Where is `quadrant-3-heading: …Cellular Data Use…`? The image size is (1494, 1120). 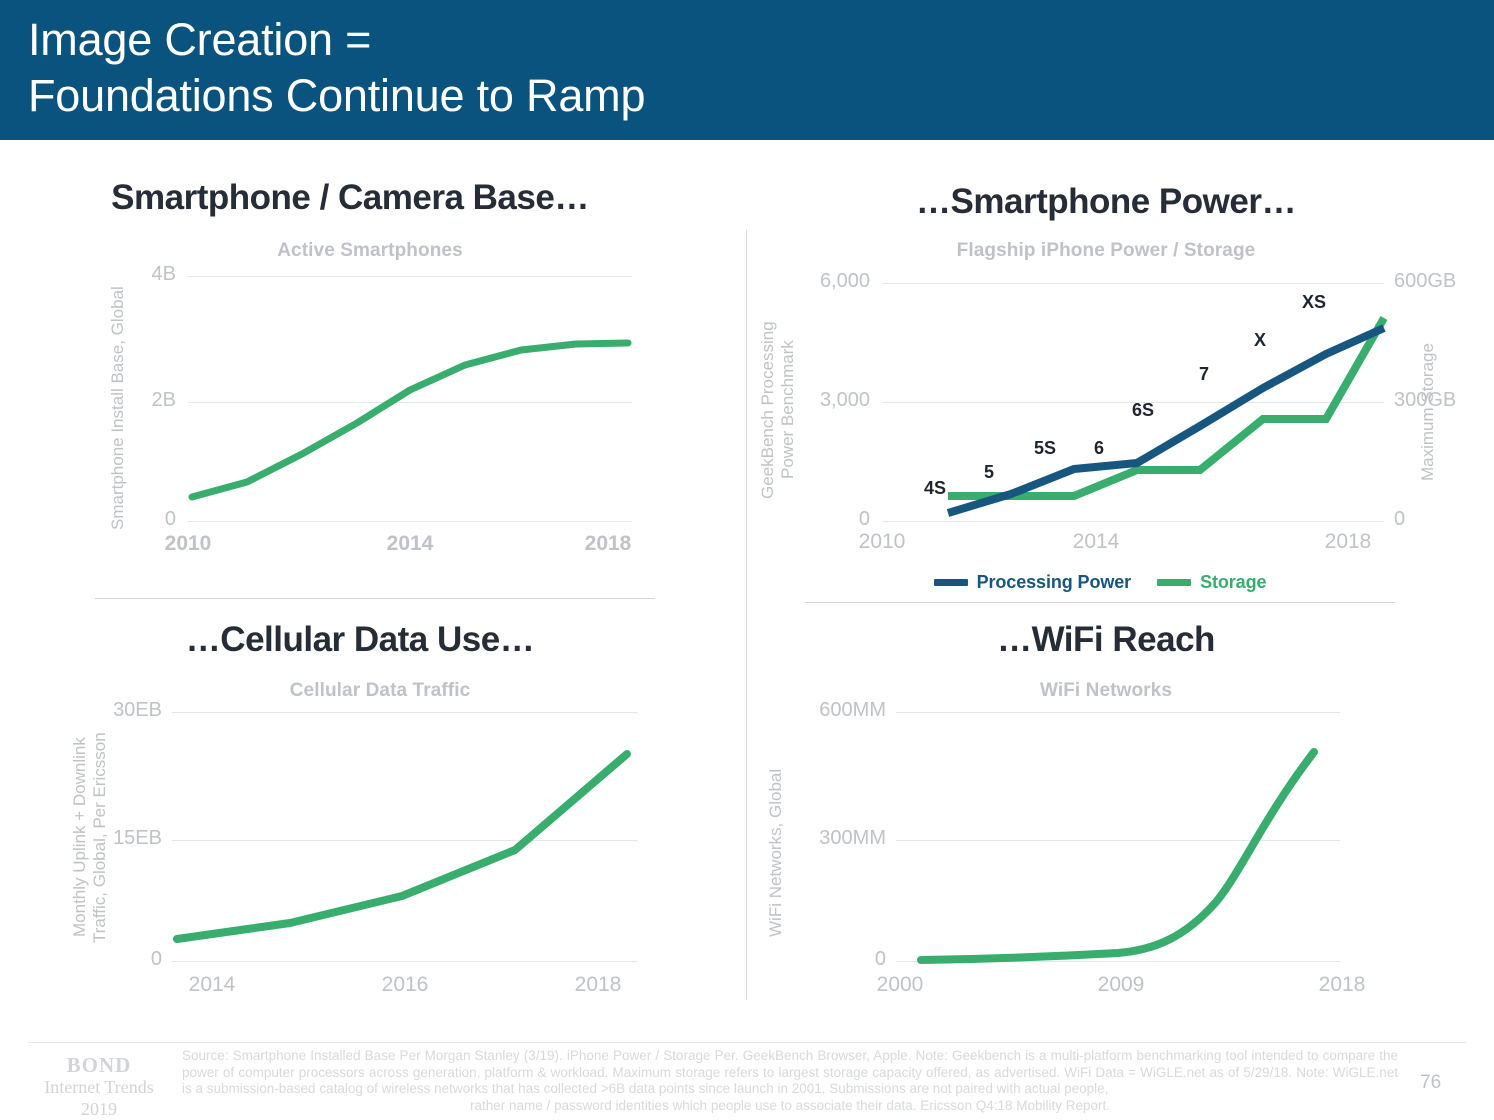 quadrant-3-heading: …Cellular Data Use… is located at coordinates (360, 639).